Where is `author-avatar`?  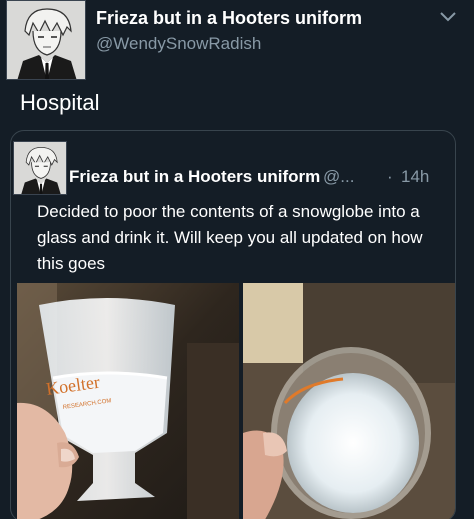 author-avatar is located at coordinates (46, 40).